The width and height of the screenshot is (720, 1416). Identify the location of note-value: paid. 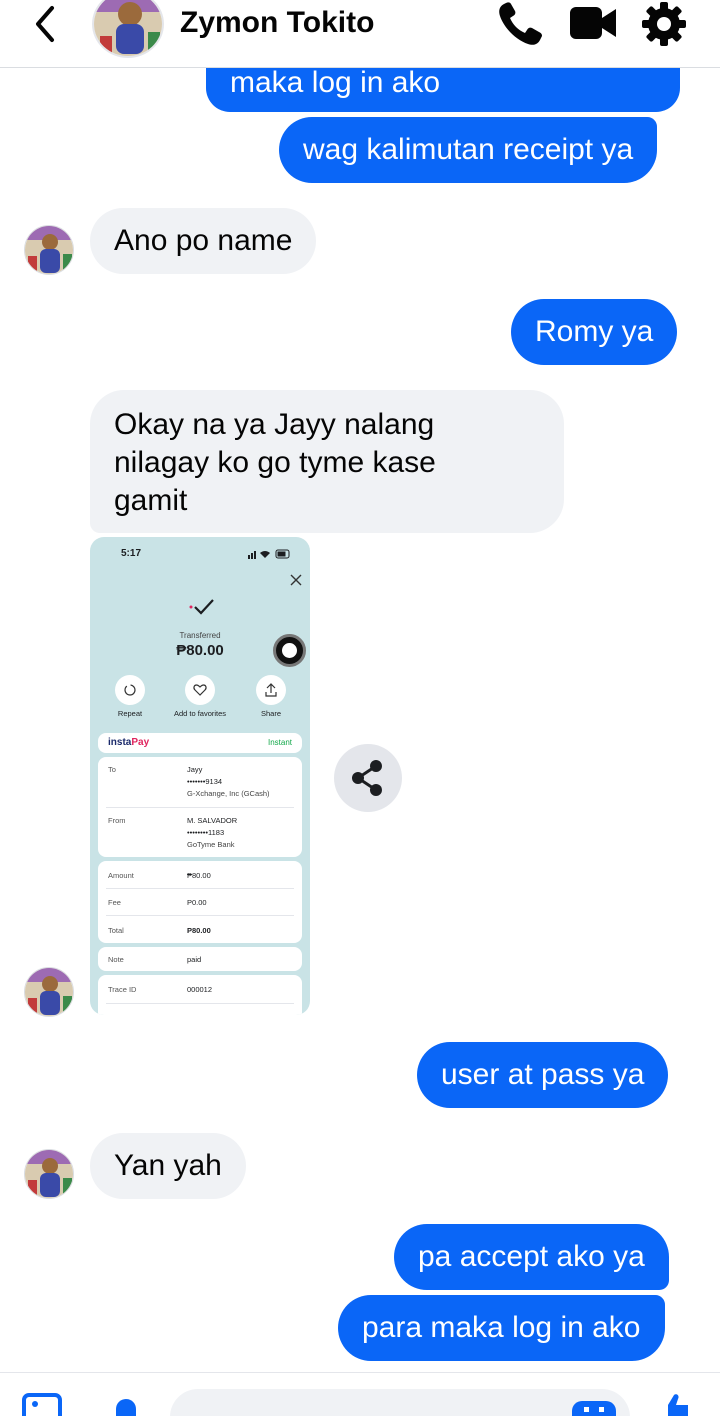
(194, 959).